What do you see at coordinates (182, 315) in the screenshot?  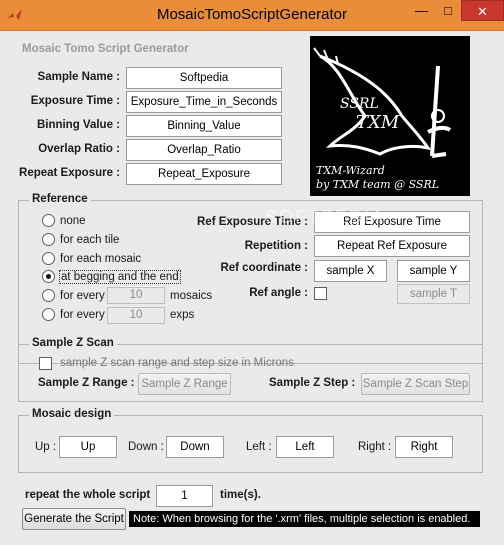 I see `exps-suffix: exps` at bounding box center [182, 315].